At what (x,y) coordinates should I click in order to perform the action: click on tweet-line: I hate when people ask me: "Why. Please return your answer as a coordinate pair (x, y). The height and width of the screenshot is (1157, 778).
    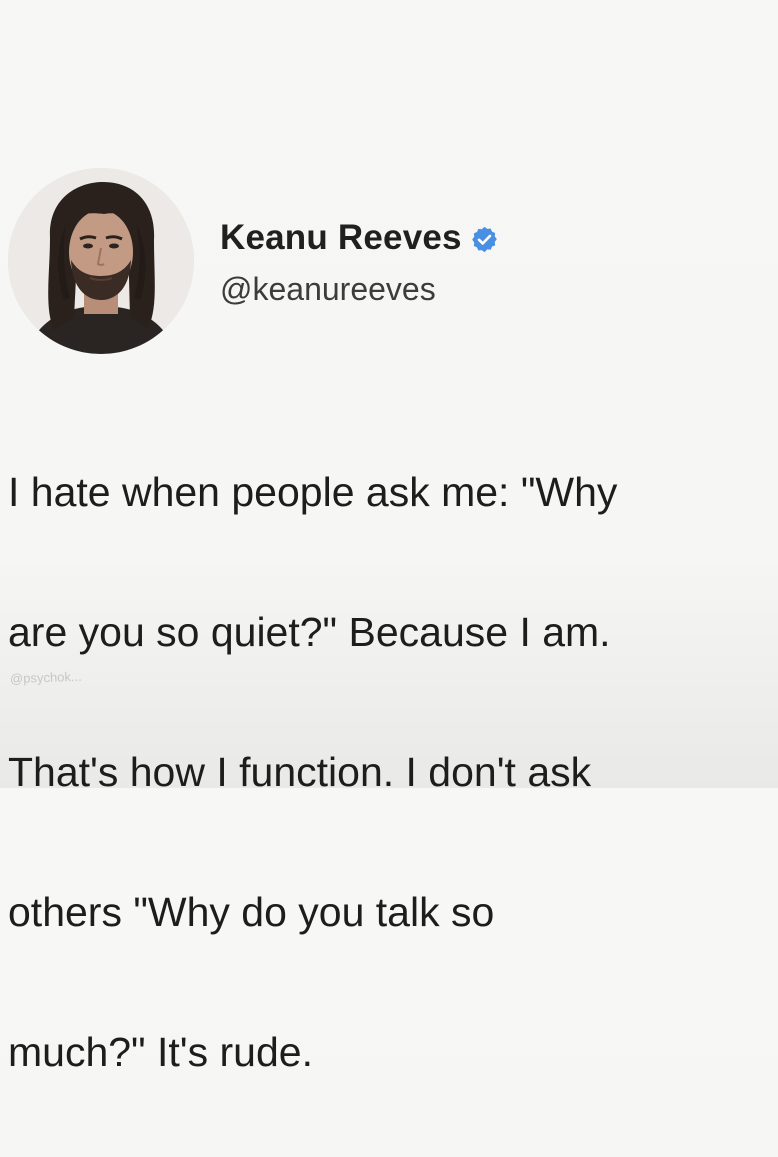
    Looking at the image, I should click on (313, 492).